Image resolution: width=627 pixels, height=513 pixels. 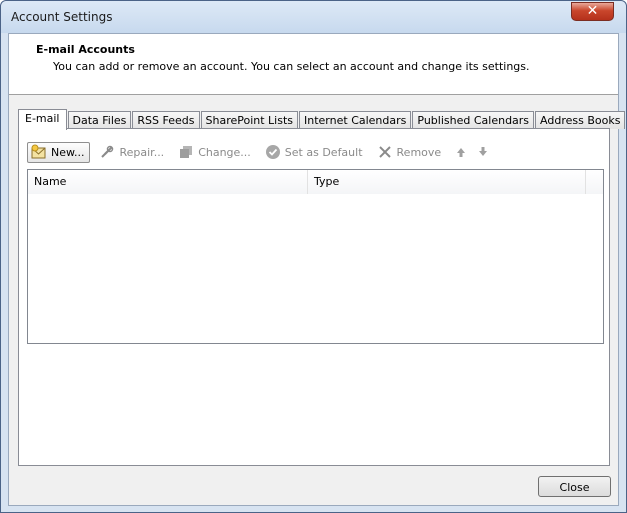 I want to click on column-header-filler, so click(x=594, y=182).